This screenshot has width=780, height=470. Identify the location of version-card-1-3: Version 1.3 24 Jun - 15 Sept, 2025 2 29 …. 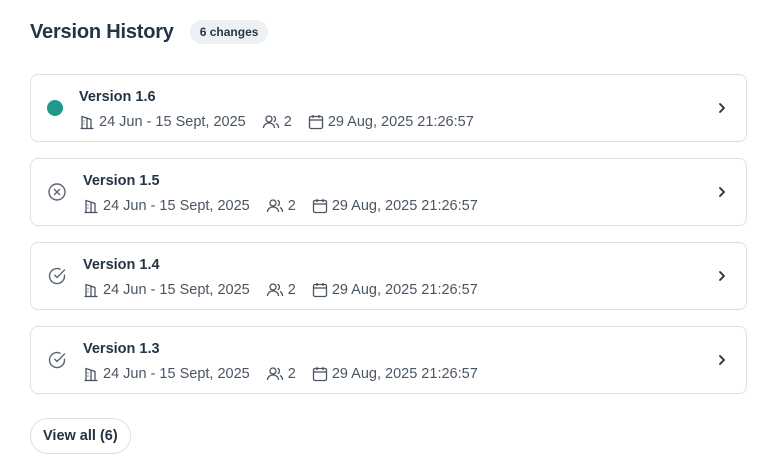
(388, 360).